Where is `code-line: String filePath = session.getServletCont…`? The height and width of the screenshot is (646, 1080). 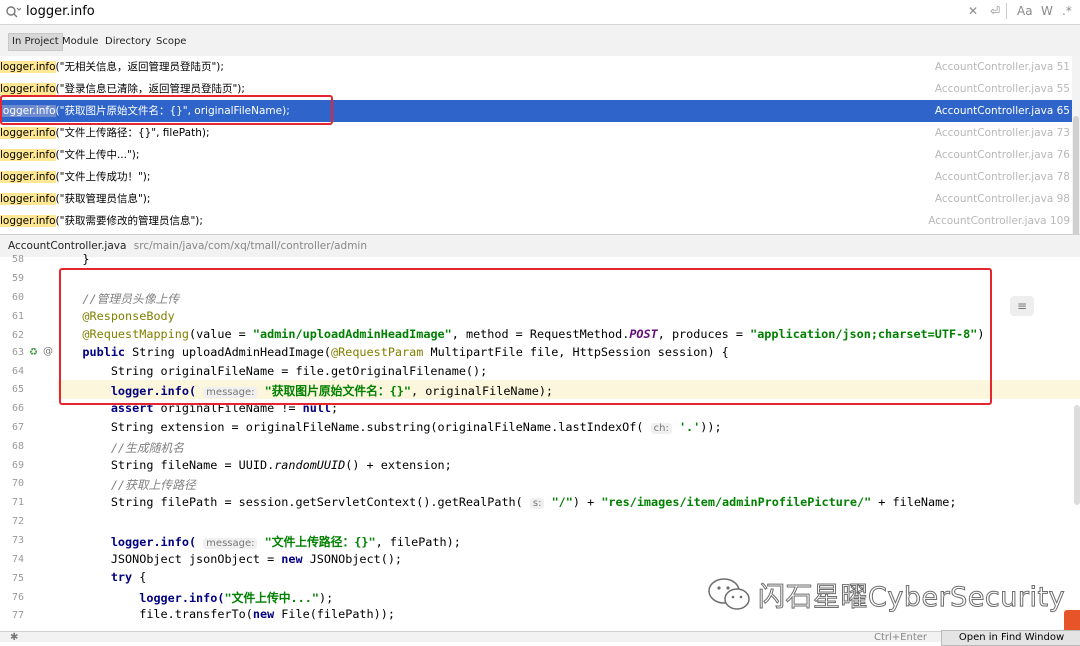
code-line: String filePath = session.getServletCont… is located at coordinates (505, 502).